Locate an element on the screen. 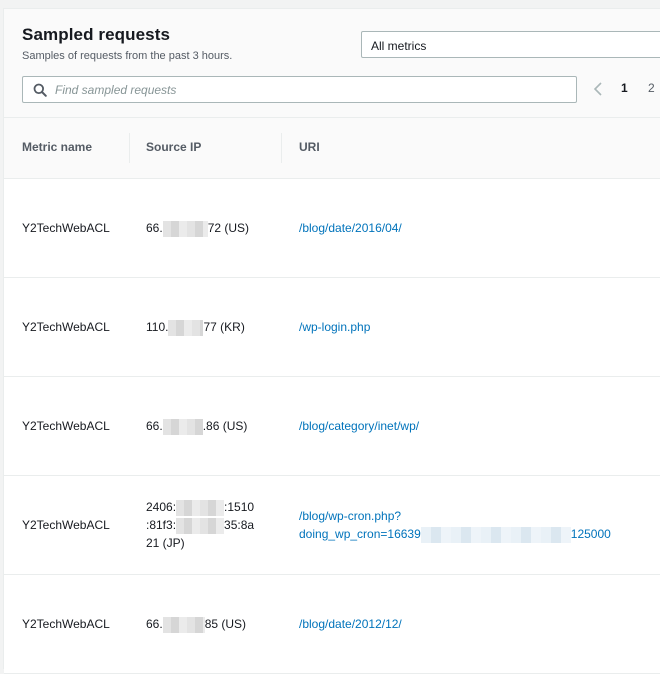  source-ip-cell: 2406: :1510 :81f3: 35:8a 21 (JP) is located at coordinates (208, 525).